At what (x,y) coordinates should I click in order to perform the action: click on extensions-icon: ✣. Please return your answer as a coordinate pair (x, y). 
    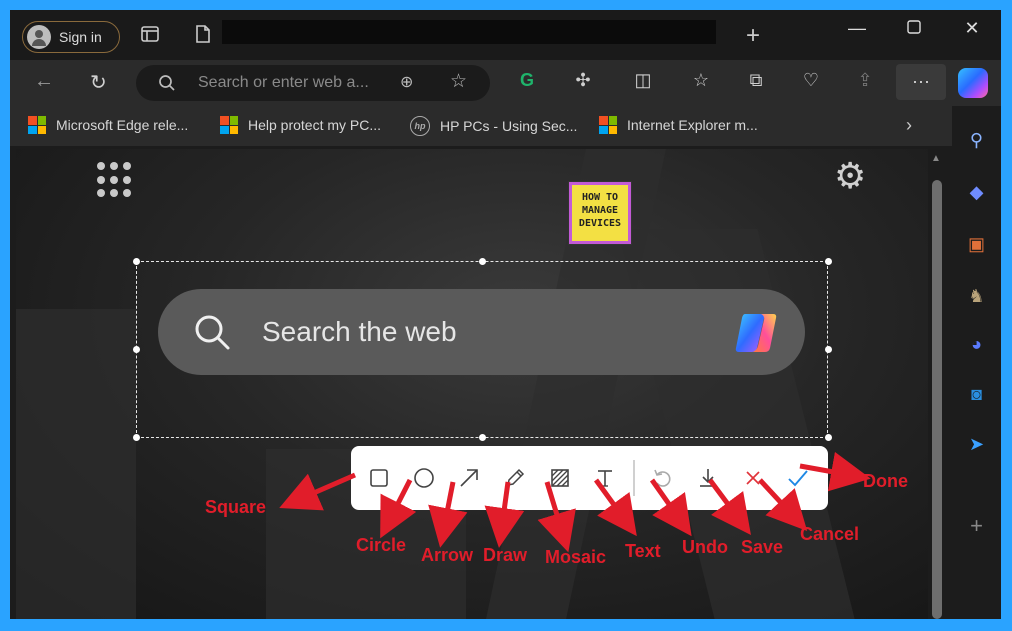
    Looking at the image, I should click on (583, 80).